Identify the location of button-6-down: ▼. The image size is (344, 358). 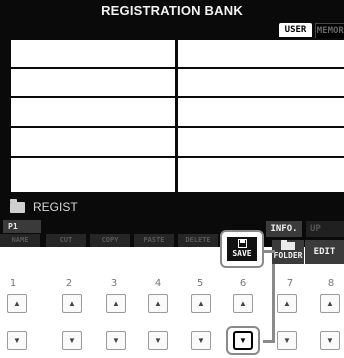
(243, 340).